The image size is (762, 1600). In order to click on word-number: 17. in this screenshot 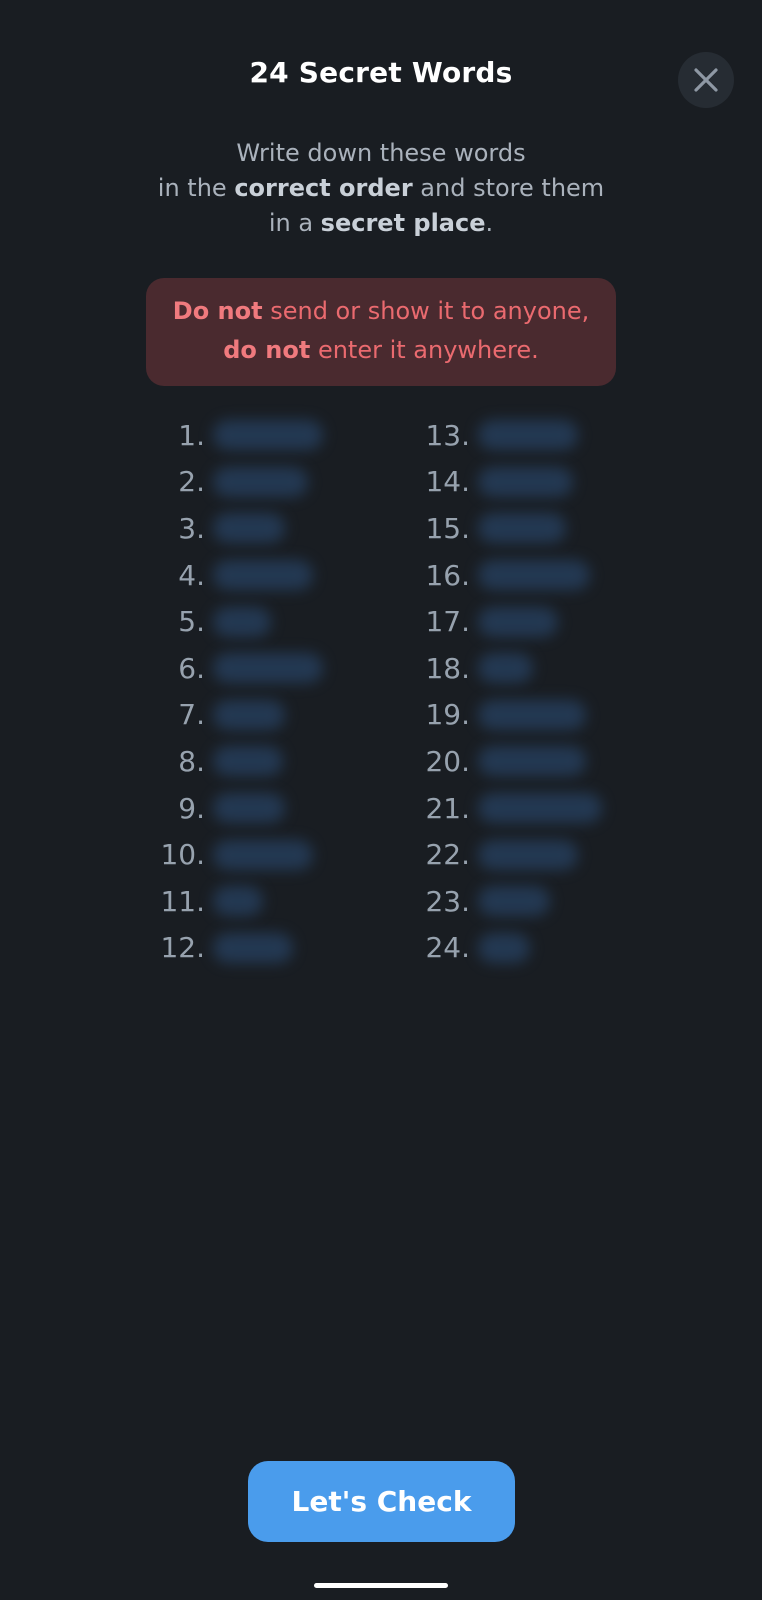, I will do `click(447, 622)`.